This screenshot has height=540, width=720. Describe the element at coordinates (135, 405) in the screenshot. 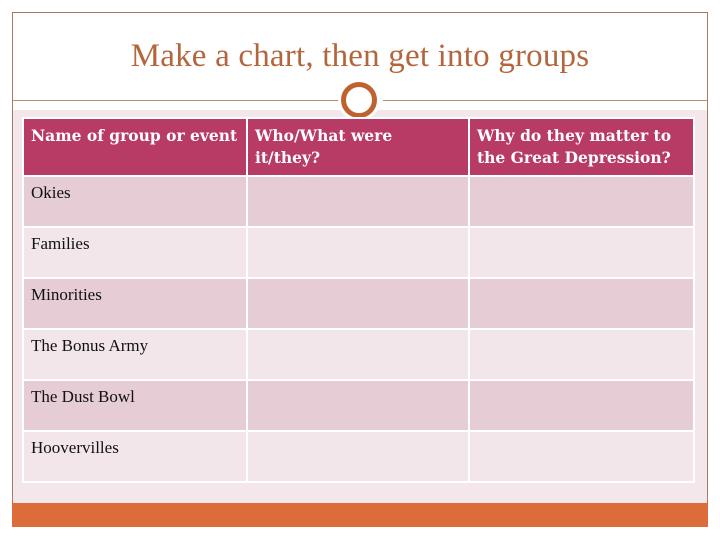

I see `cell-name: The Dust Bowl` at that location.